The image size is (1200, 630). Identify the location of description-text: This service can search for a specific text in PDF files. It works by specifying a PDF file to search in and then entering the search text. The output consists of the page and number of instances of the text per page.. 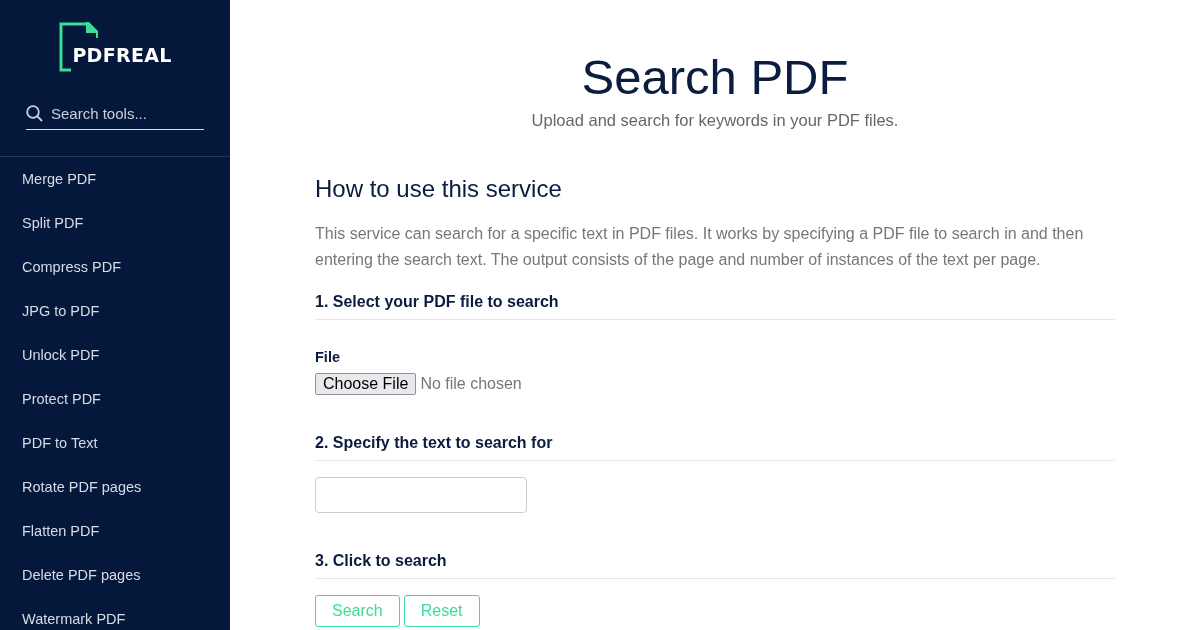
(700, 247).